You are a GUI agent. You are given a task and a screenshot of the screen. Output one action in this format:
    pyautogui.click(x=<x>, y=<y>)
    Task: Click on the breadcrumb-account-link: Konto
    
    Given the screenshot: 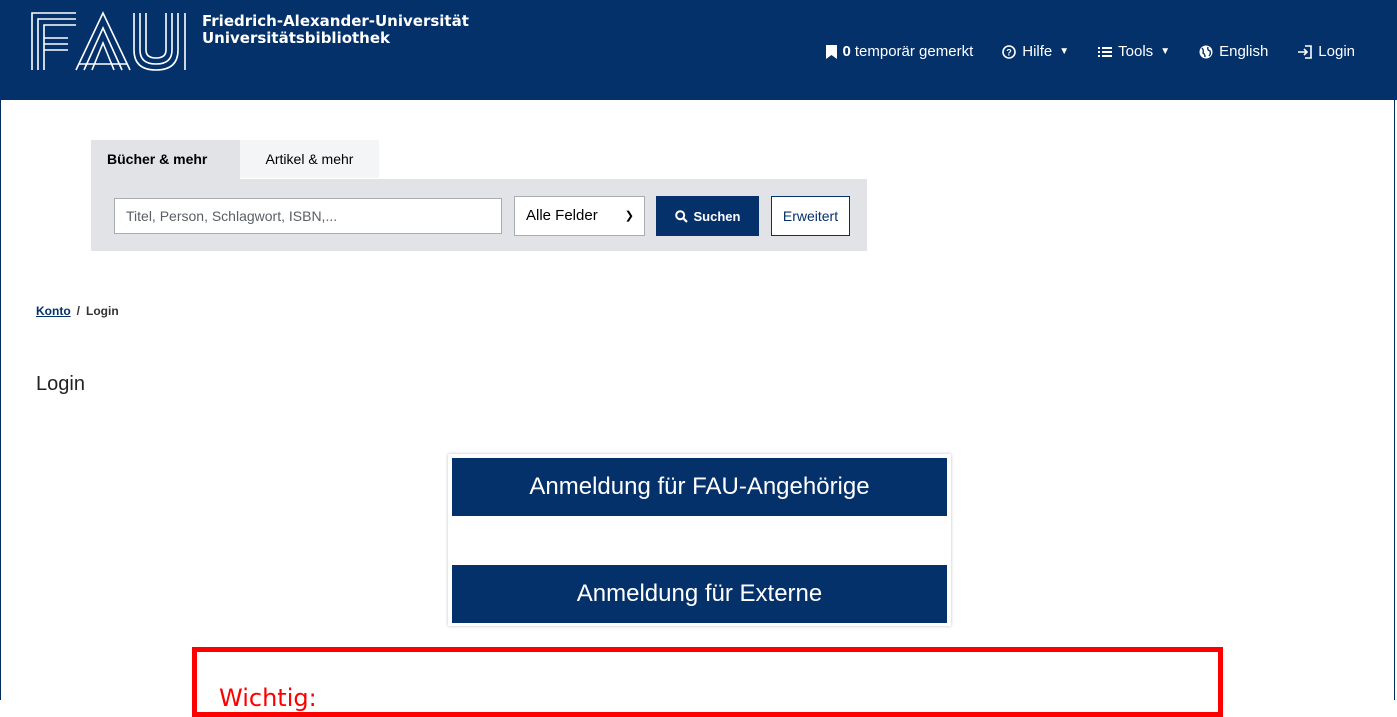 What is the action you would take?
    pyautogui.click(x=53, y=311)
    